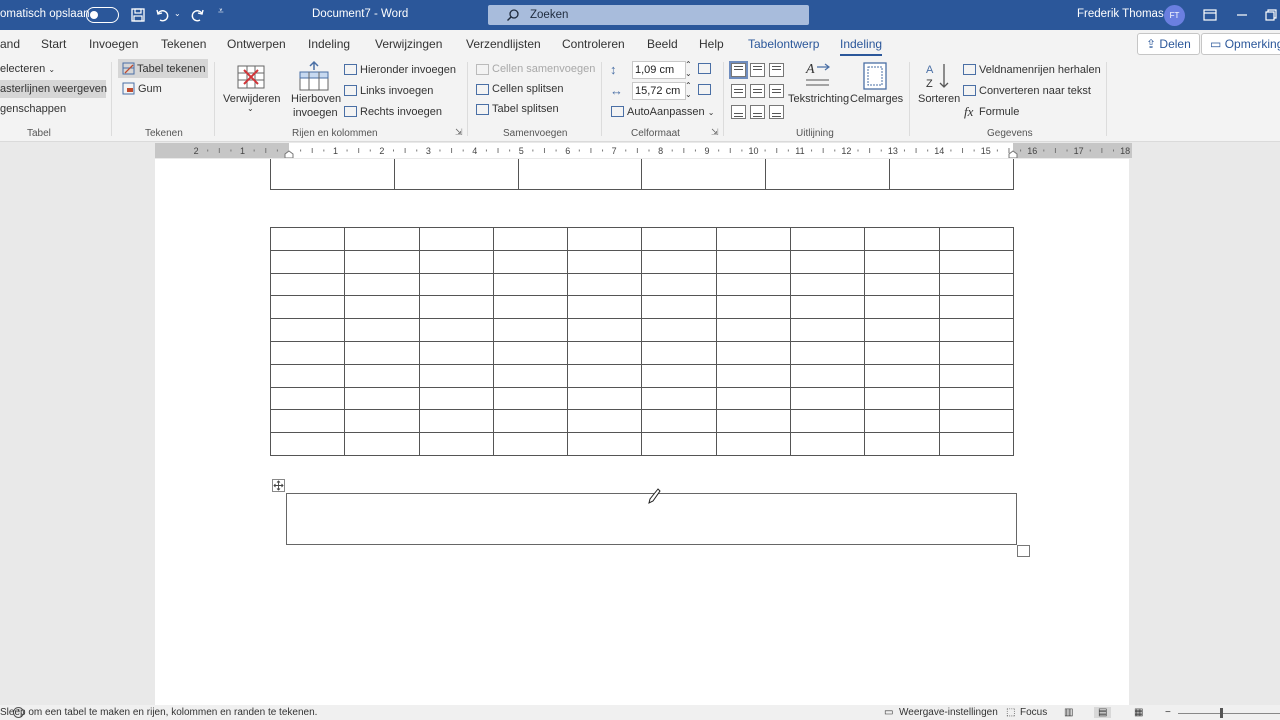 The image size is (1280, 720). What do you see at coordinates (171, 69) in the screenshot?
I see `draw-table-button: Tabel tekenen` at bounding box center [171, 69].